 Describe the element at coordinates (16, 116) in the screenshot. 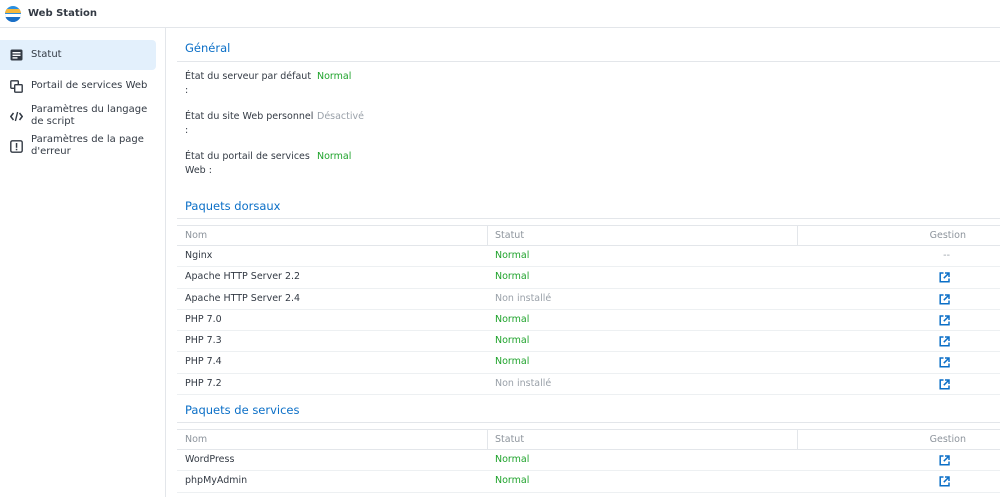

I see `code-icon` at that location.